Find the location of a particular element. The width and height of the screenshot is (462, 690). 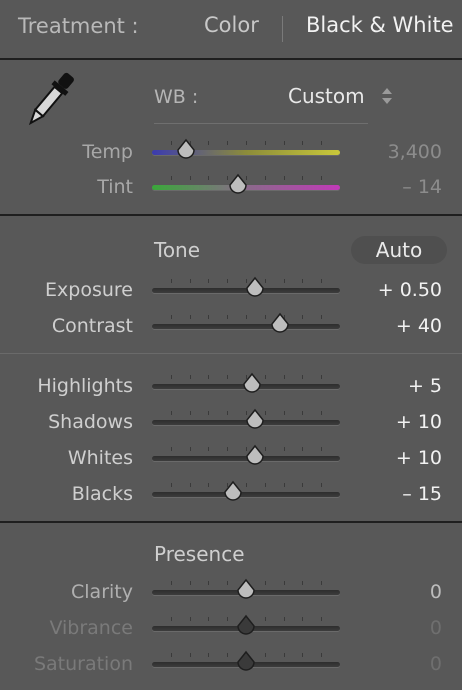

subsection-divider is located at coordinates (231, 353).